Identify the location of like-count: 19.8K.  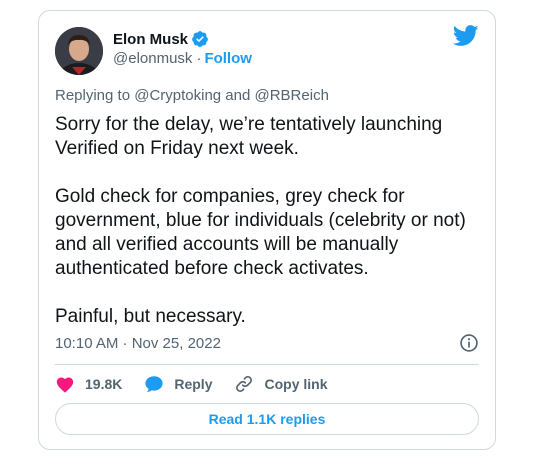
(104, 384).